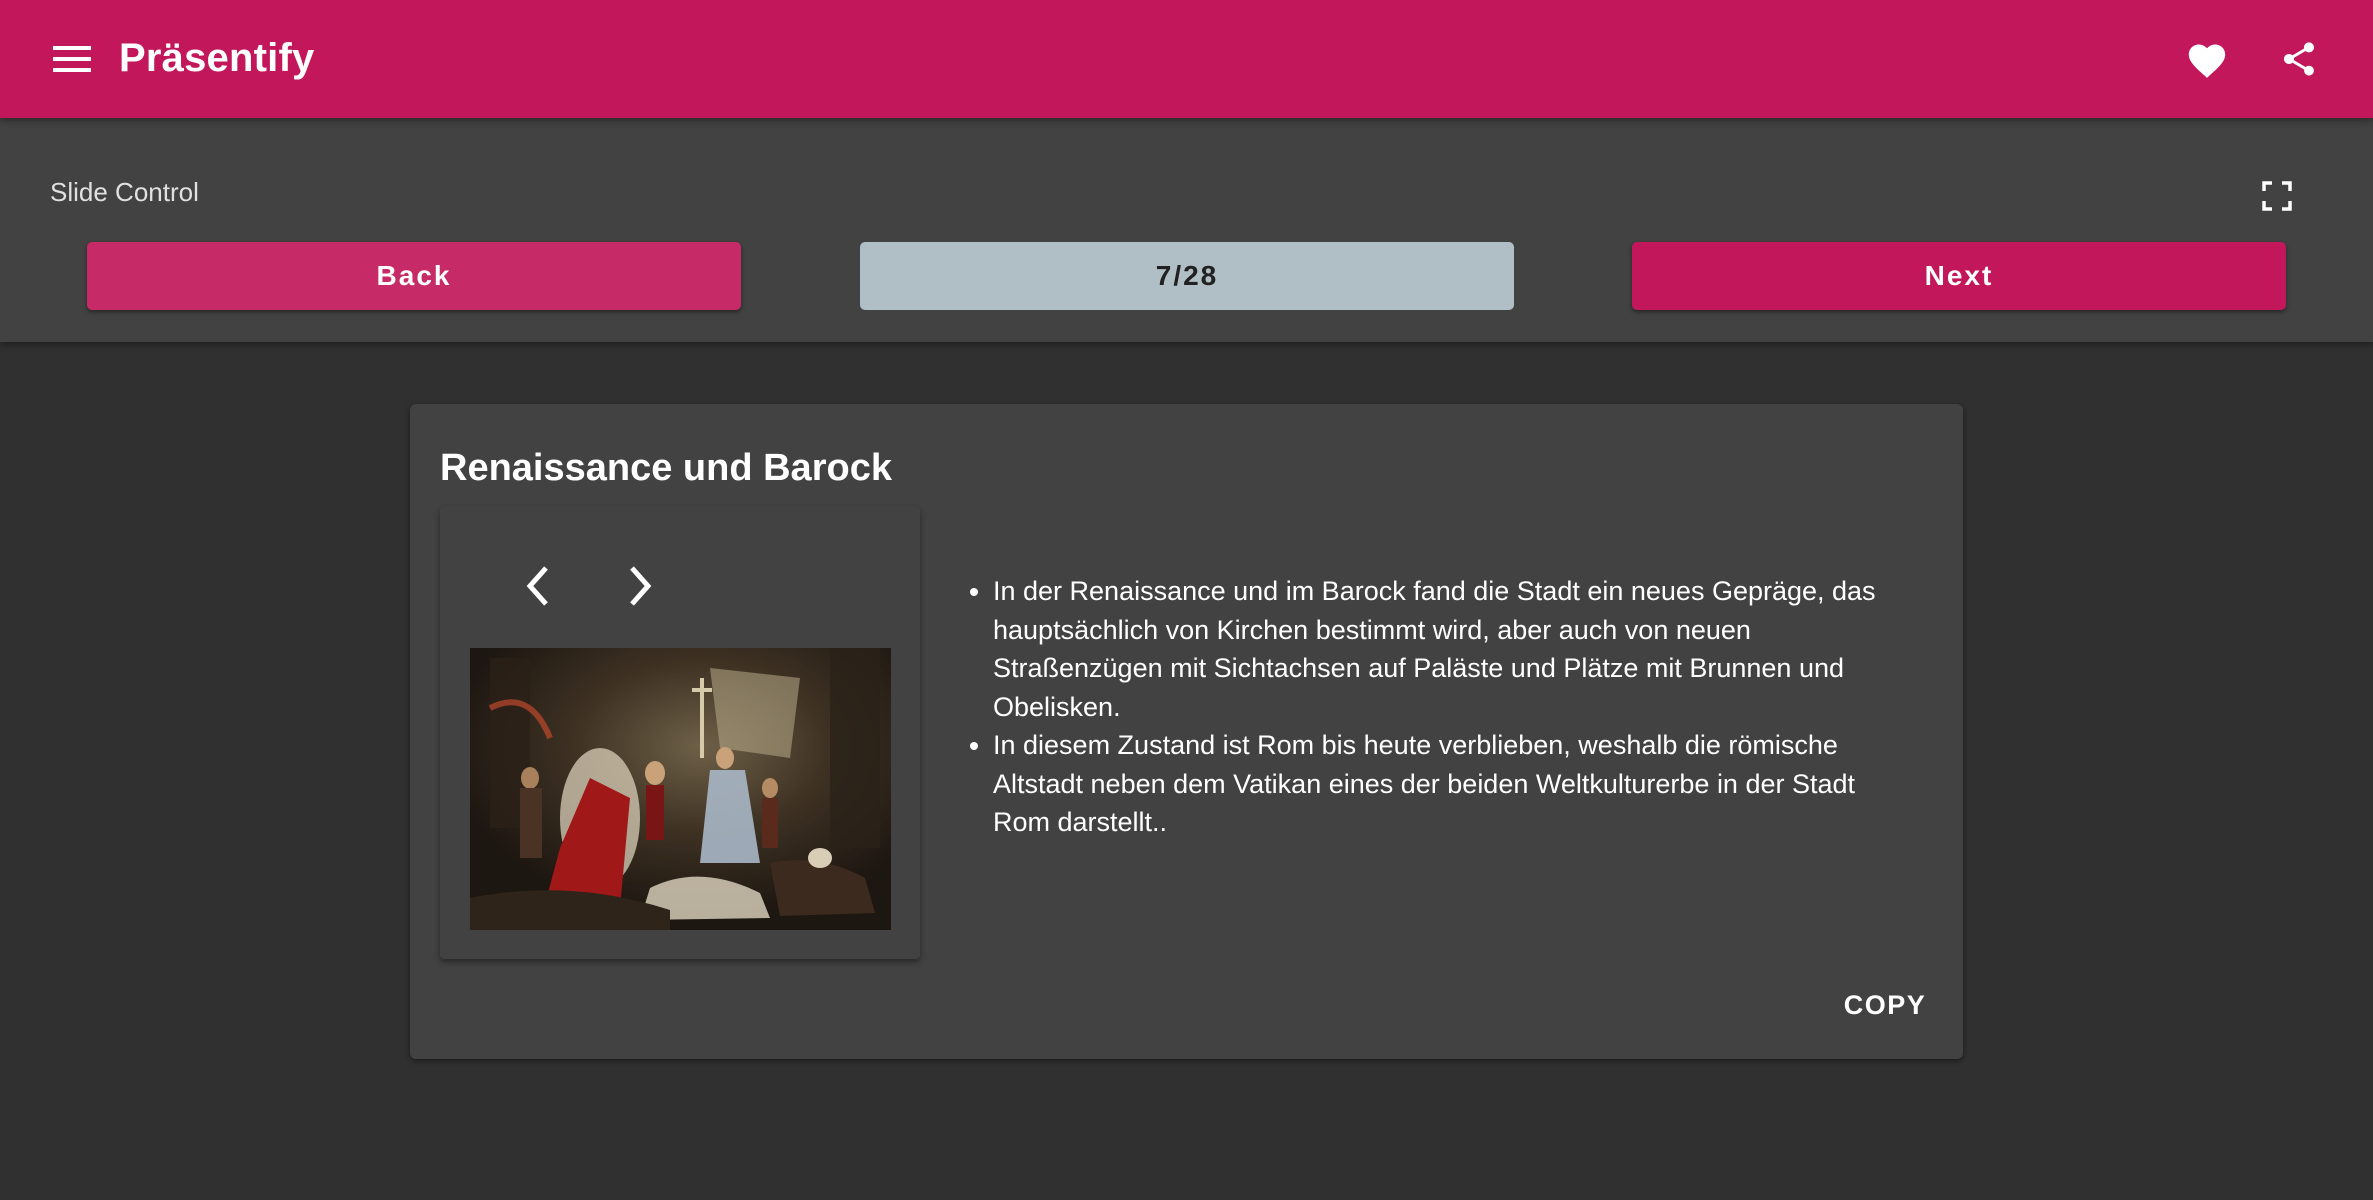  What do you see at coordinates (1187, 276) in the screenshot?
I see `slide-counter: 7/28` at bounding box center [1187, 276].